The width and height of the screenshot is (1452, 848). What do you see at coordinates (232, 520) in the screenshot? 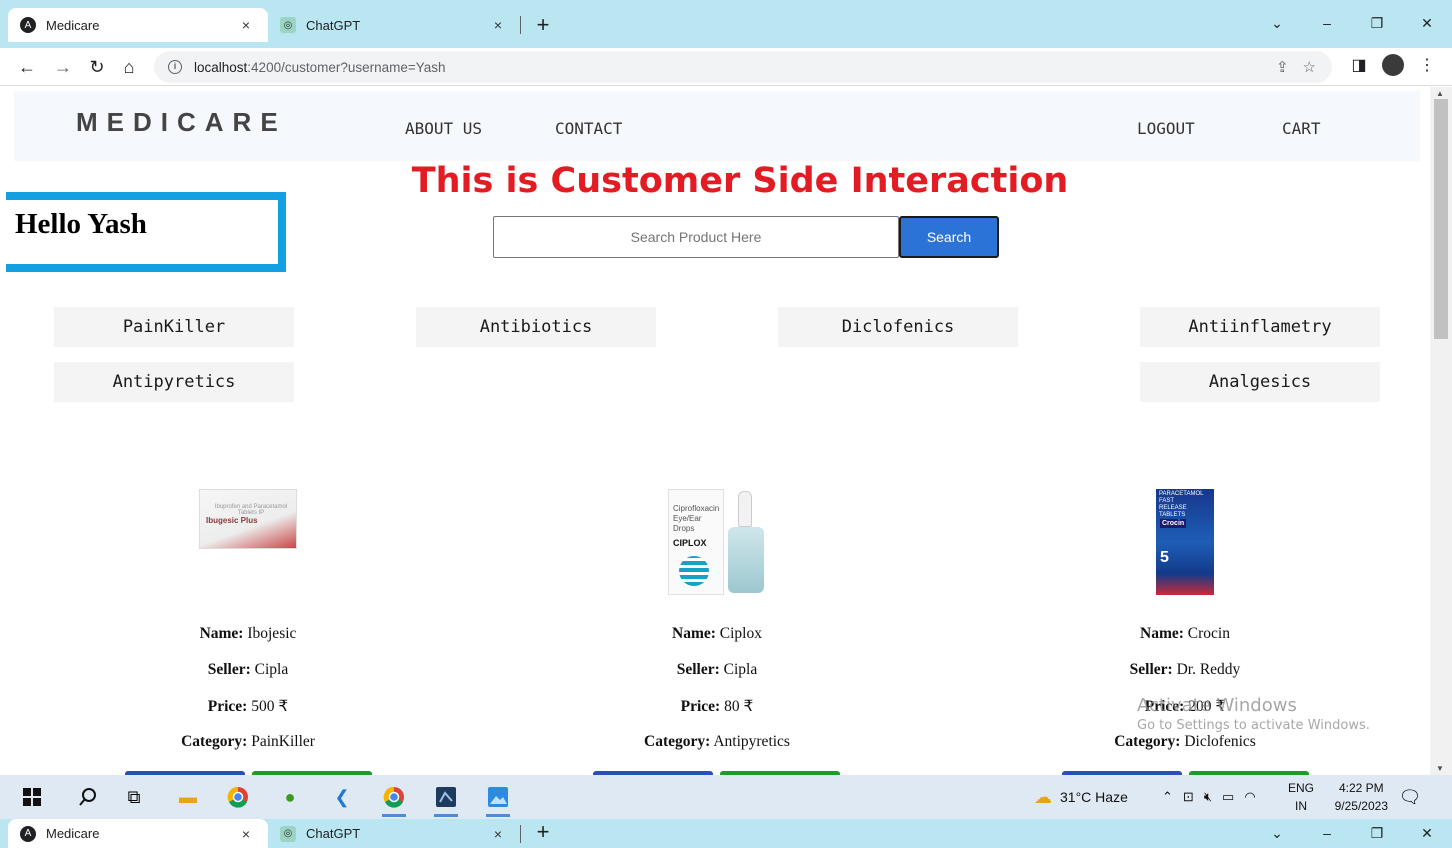
I see `product-image-label: Ibugesic Plus` at bounding box center [232, 520].